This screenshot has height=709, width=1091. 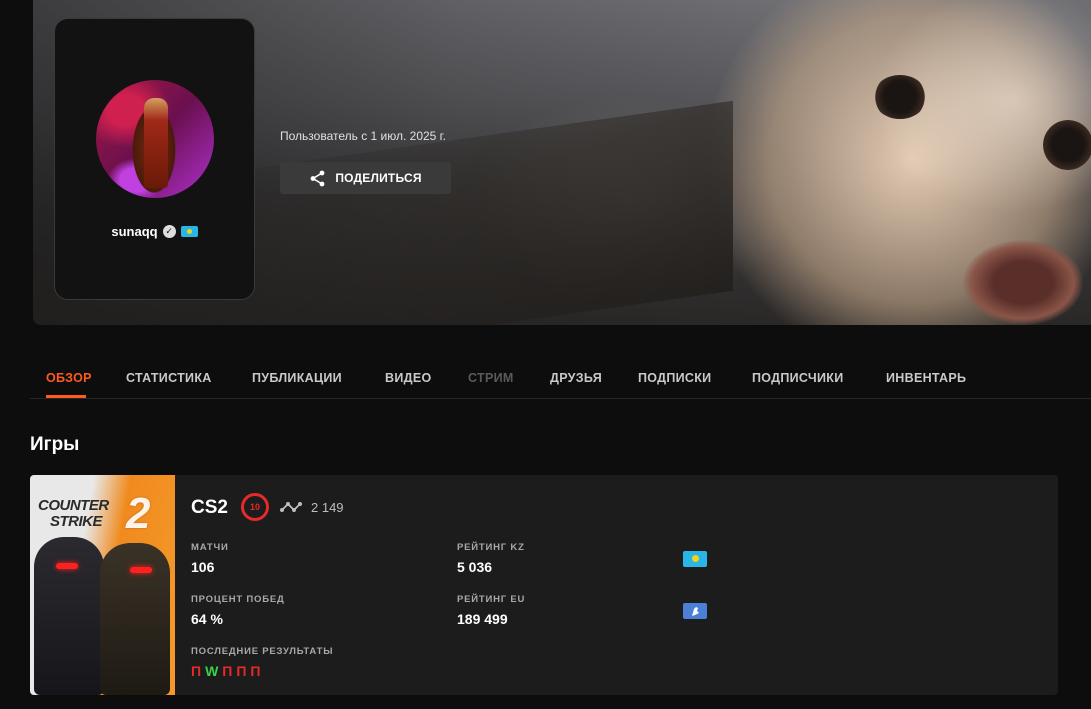 What do you see at coordinates (76, 521) in the screenshot?
I see `cover-title-line2: STRIKE` at bounding box center [76, 521].